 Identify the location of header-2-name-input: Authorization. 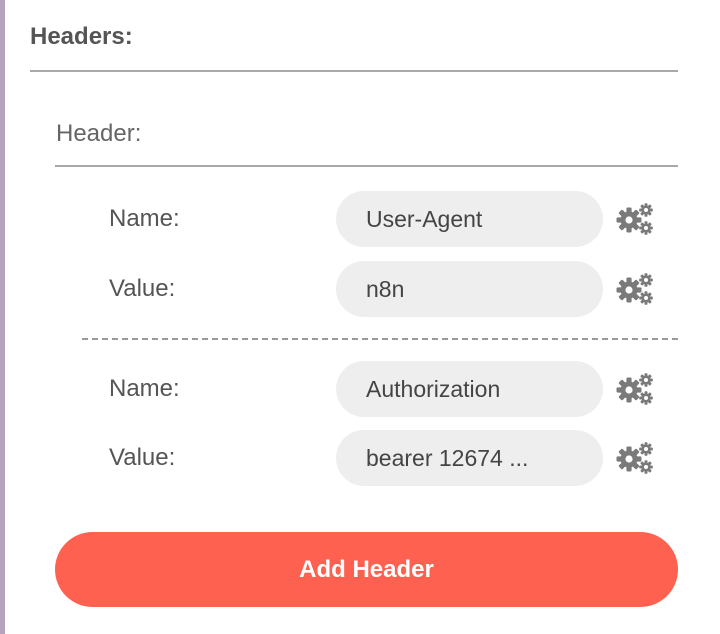
(469, 389).